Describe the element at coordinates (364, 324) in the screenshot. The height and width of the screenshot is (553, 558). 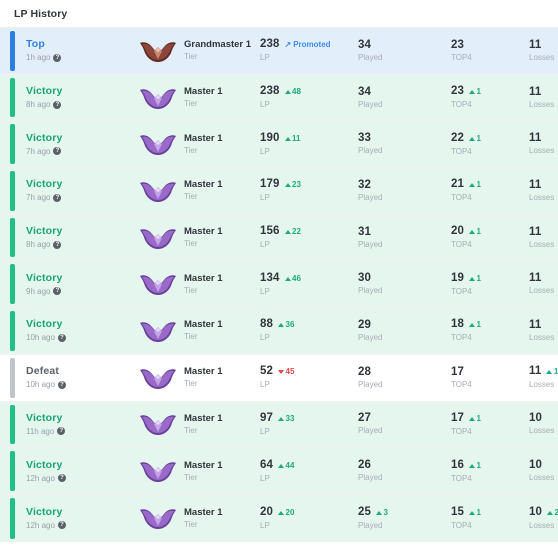
I see `played-value: 29` at that location.